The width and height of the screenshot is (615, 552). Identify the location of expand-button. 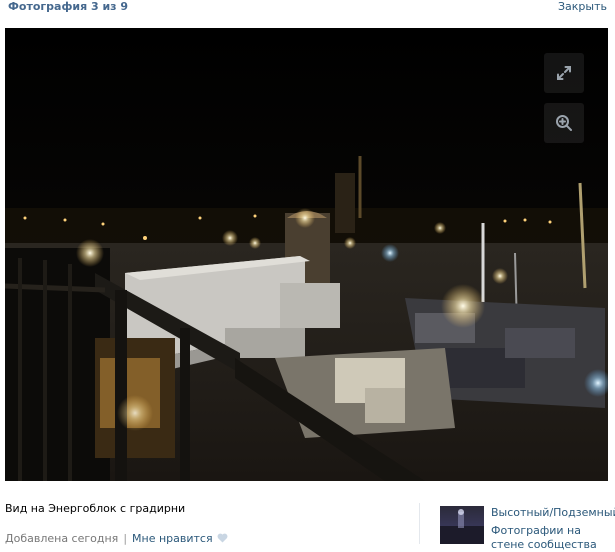
(564, 73).